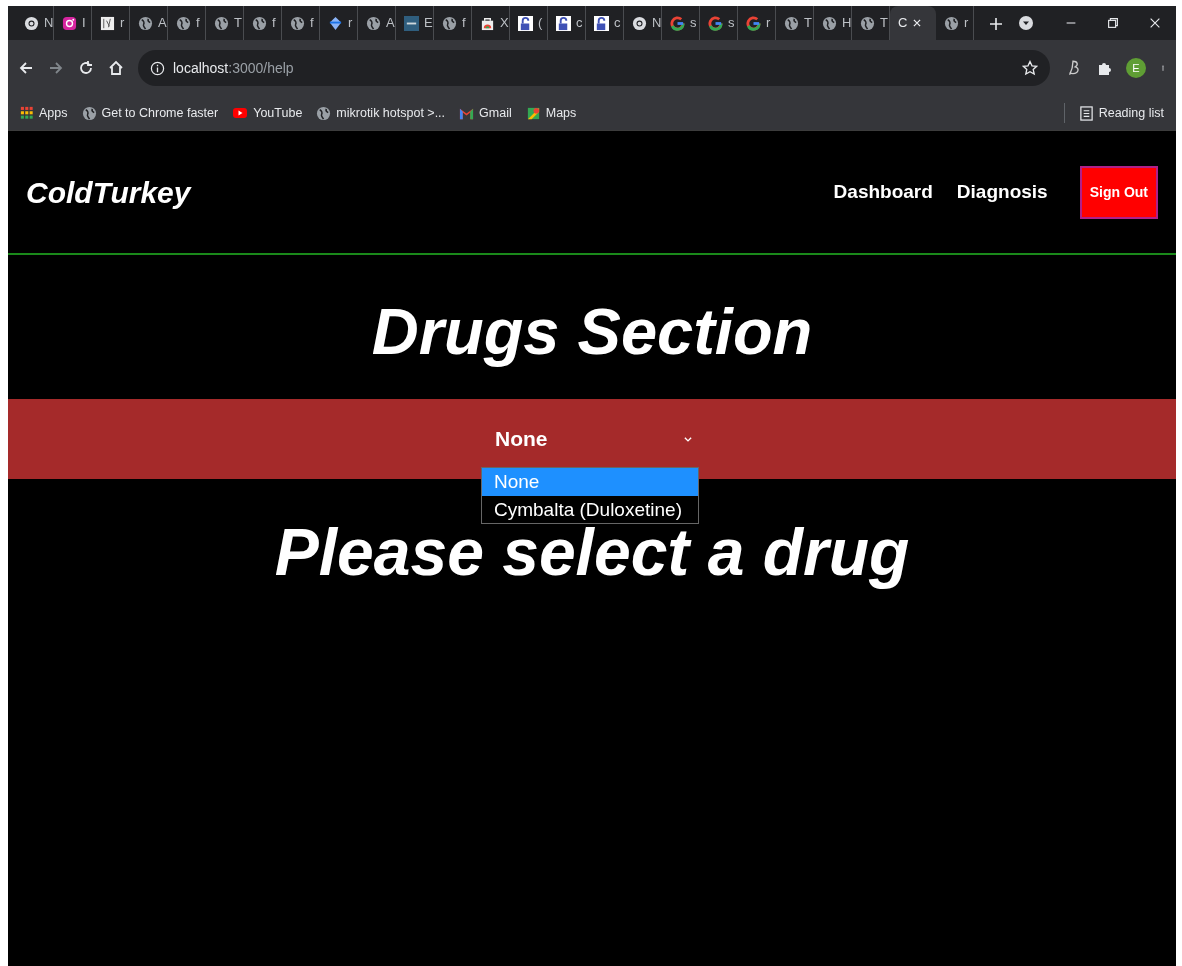  I want to click on bookmark: Apps, so click(44, 113).